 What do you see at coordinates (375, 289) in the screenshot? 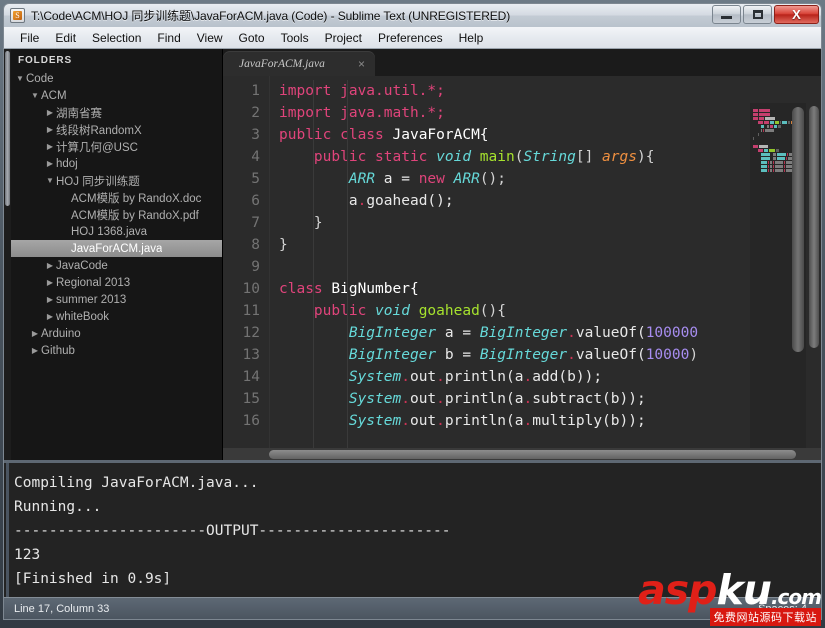
I see `code-token: BigNumber{` at bounding box center [375, 289].